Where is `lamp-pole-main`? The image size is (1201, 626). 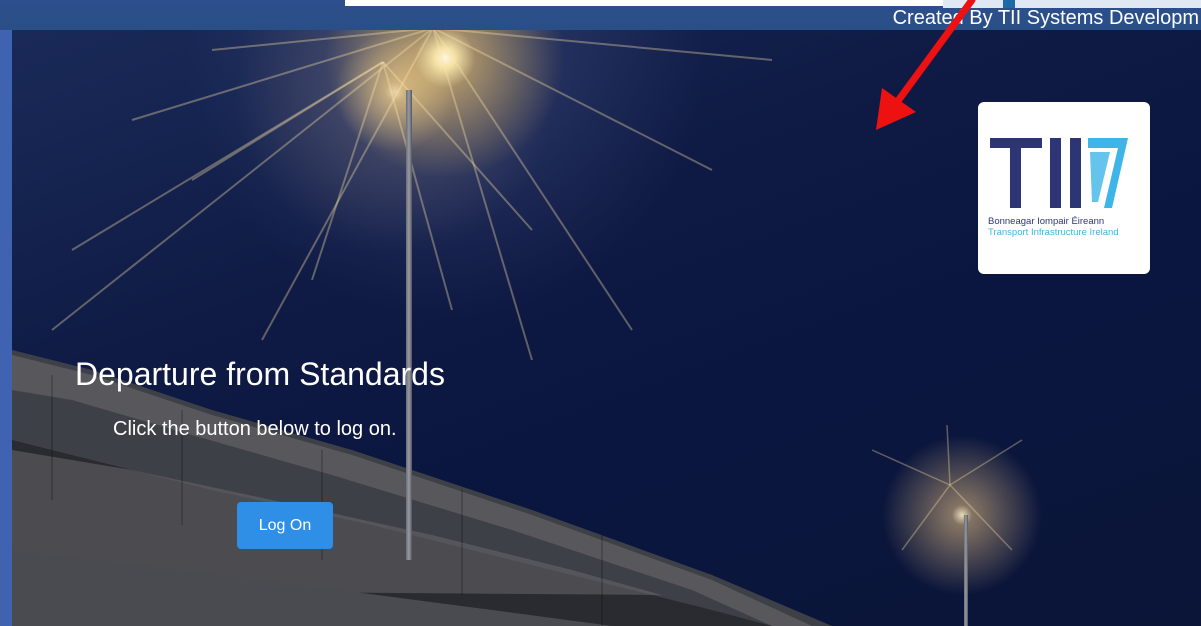
lamp-pole-main is located at coordinates (409, 325).